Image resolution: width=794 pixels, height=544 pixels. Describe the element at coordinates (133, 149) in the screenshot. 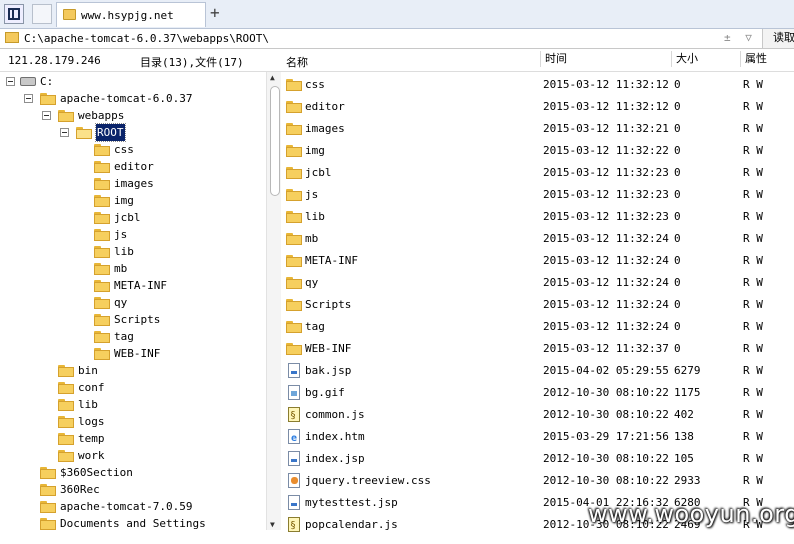

I see `tree-node: css` at that location.